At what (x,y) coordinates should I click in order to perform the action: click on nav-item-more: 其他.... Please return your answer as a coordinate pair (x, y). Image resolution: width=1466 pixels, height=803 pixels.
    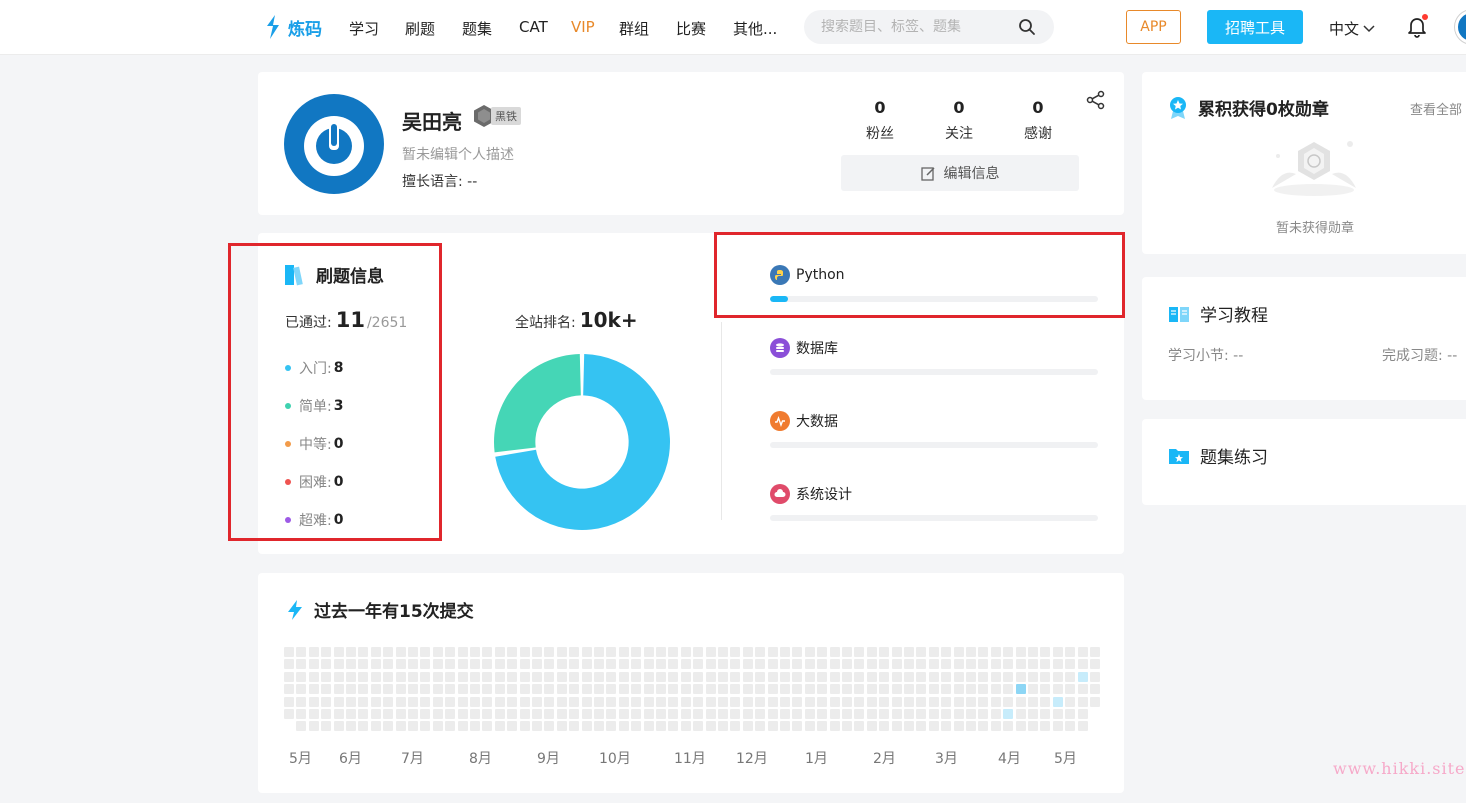
    Looking at the image, I should click on (755, 28).